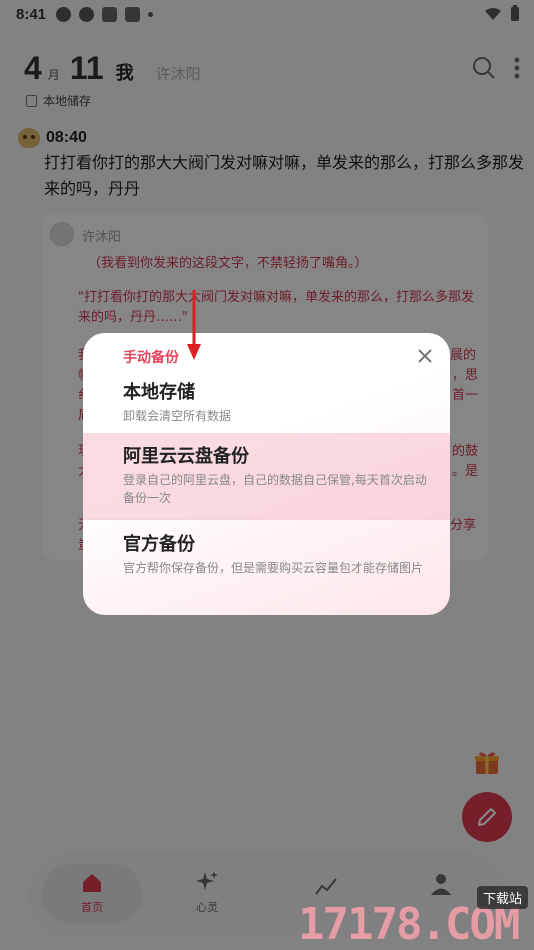 This screenshot has width=534, height=950. Describe the element at coordinates (273, 568) in the screenshot. I see `option-desc: 官方帮你保存备份，但是需要购买云容量包才能存储图片` at that location.